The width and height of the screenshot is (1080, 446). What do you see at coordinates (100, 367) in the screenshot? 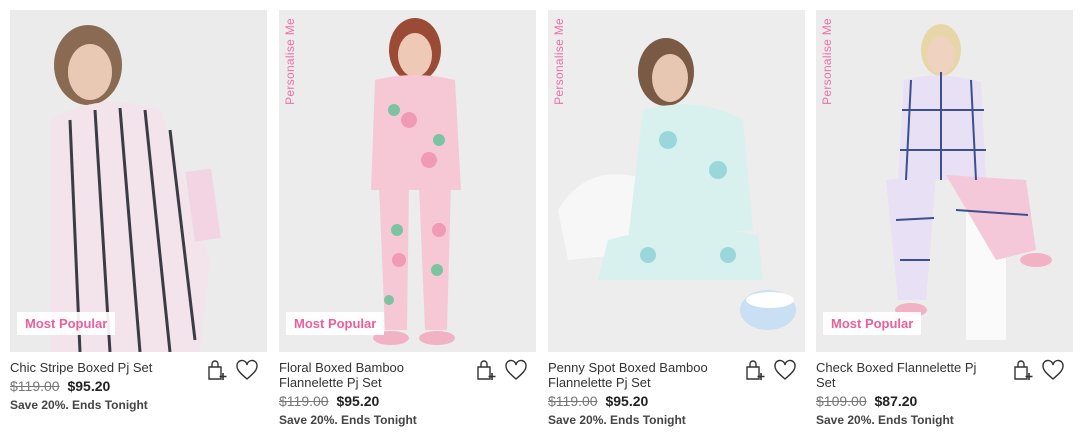
I see `product-name: Chic Stripe Boxed Pj Set` at bounding box center [100, 367].